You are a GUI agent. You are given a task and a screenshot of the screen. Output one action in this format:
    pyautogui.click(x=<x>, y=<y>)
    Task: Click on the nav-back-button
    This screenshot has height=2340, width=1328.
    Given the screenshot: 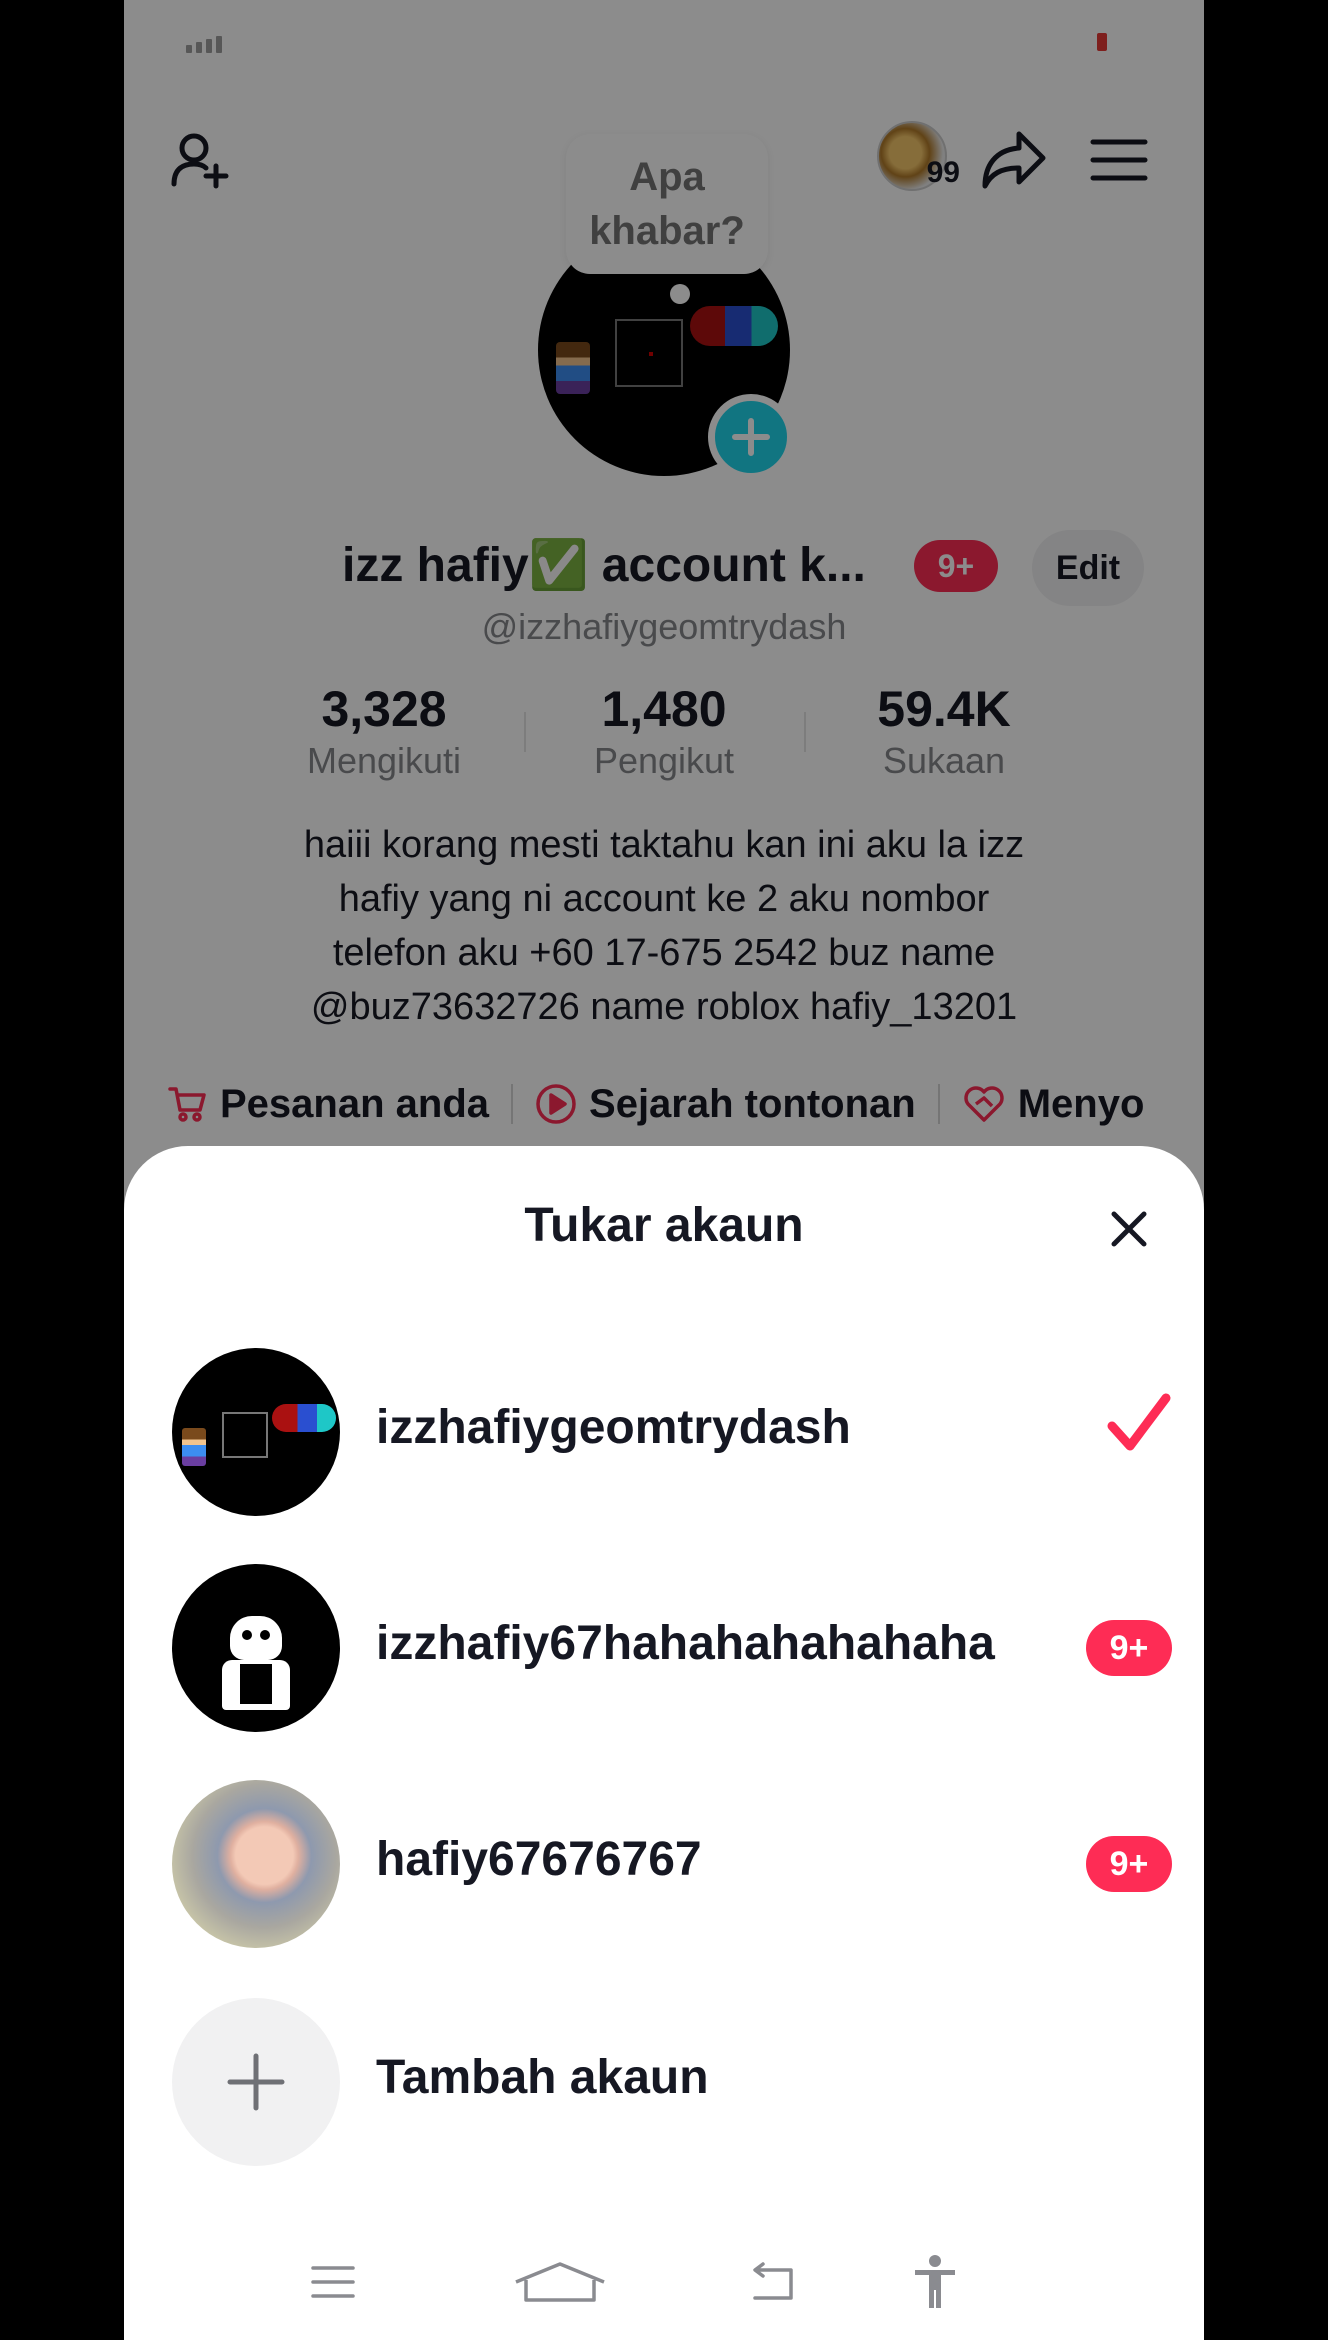 What is the action you would take?
    pyautogui.click(x=771, y=2282)
    